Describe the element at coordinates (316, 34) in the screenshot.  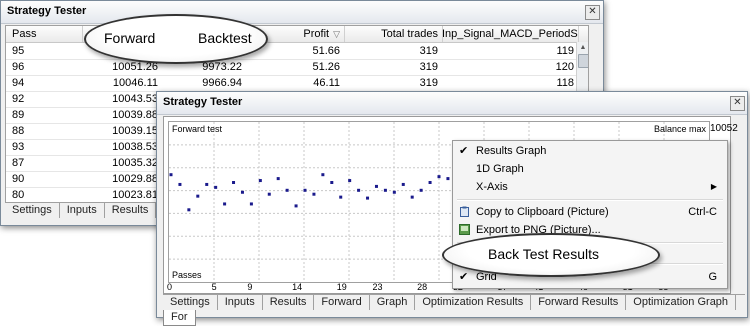
I see `profit-header-label: Profit` at that location.